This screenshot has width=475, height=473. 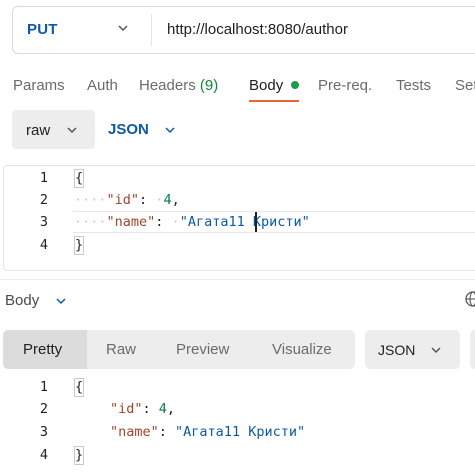 I want to click on globe-icon, so click(x=470, y=299).